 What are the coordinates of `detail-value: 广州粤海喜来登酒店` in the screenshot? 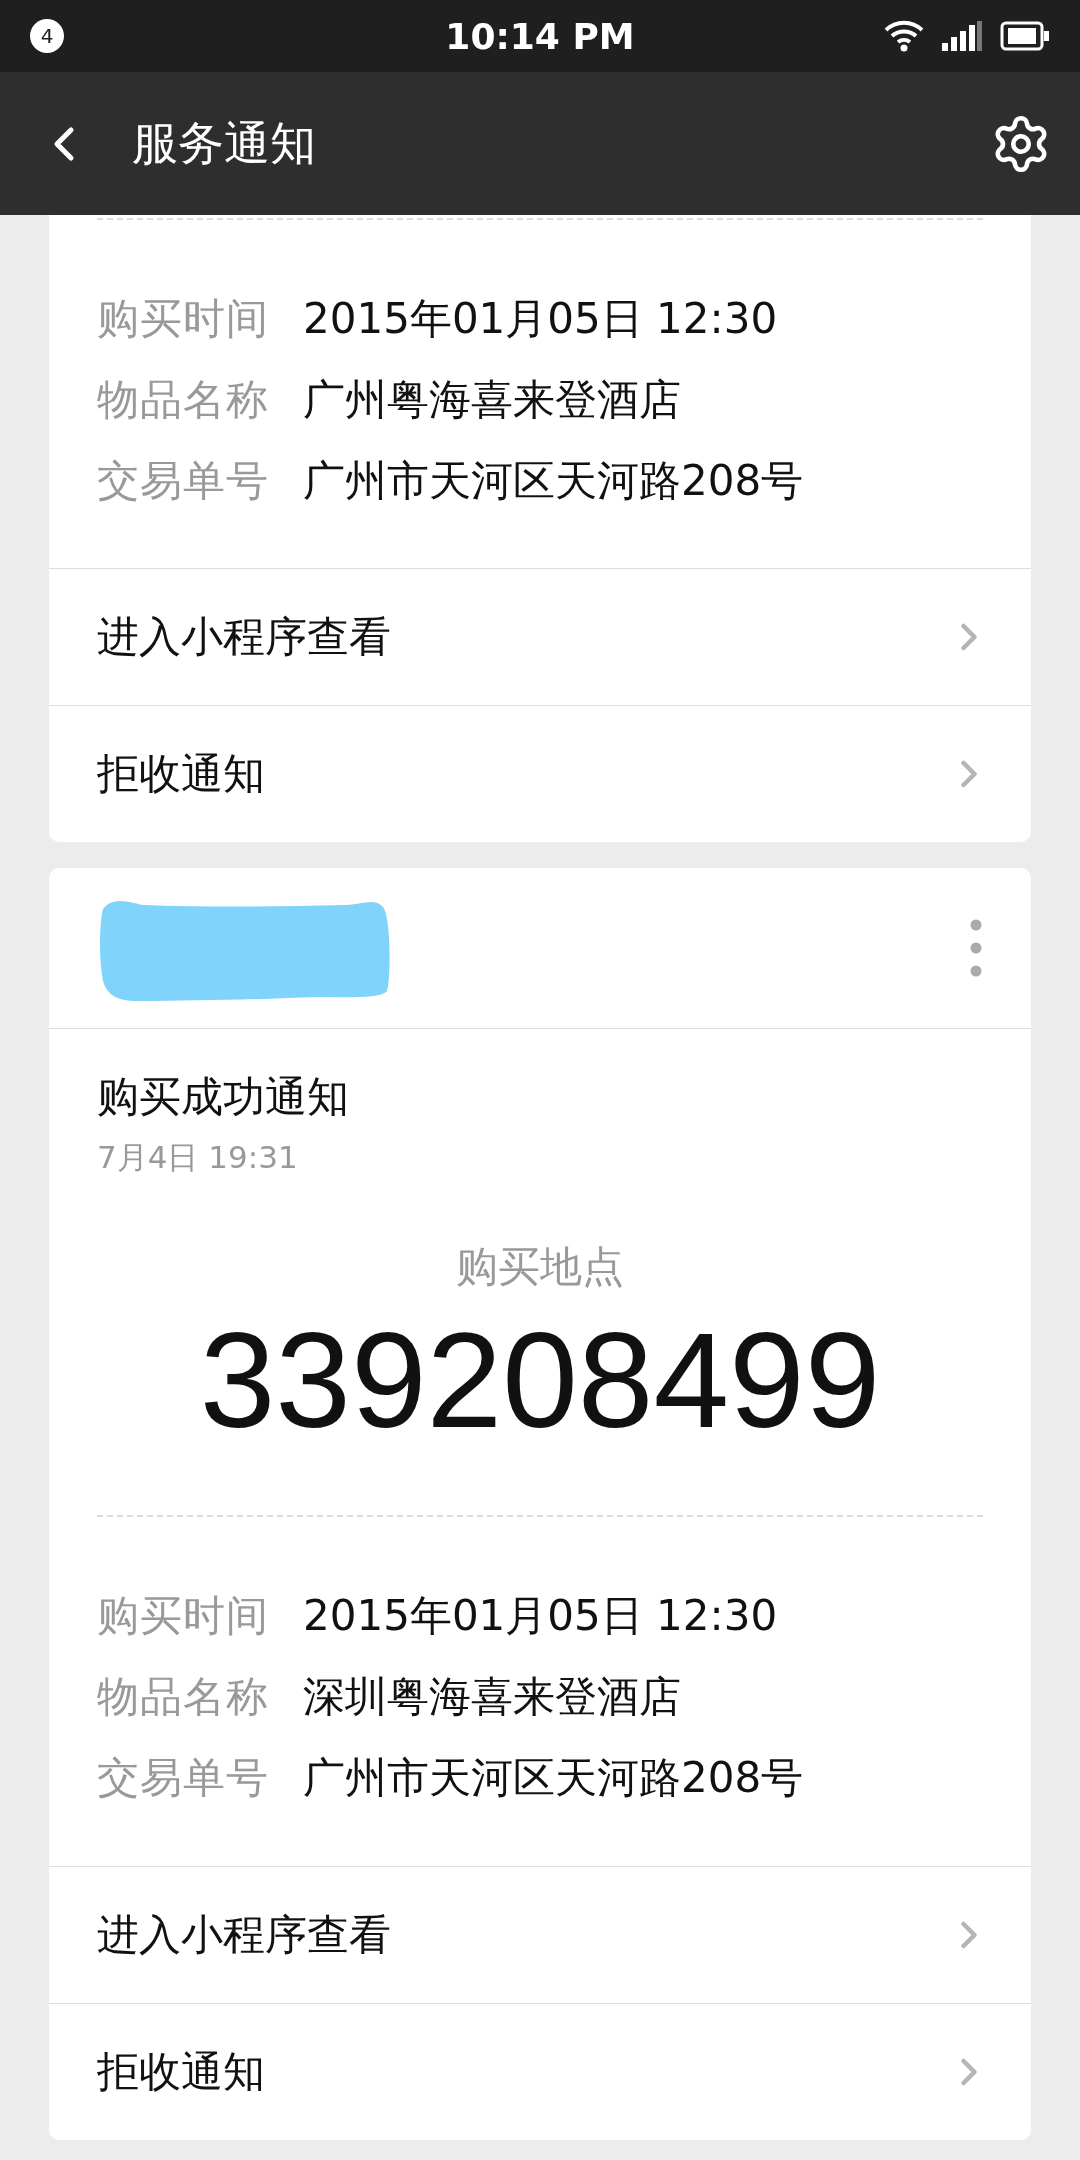 It's located at (492, 399).